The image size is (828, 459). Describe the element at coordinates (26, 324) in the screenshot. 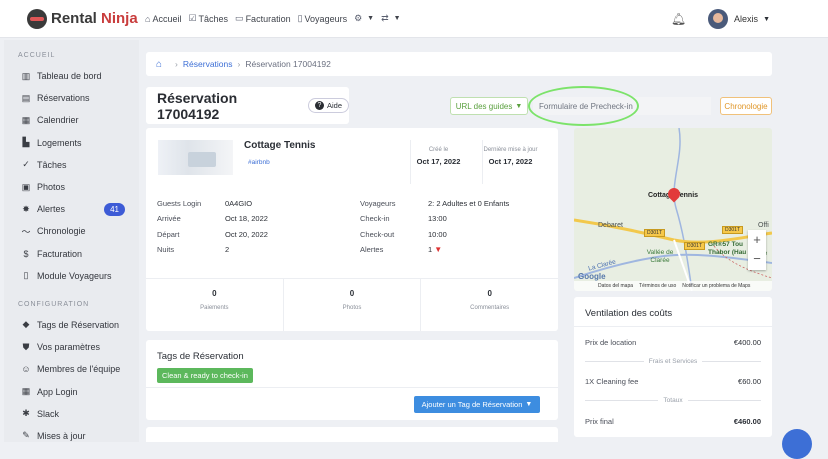

I see `tag-icon: ◆` at that location.